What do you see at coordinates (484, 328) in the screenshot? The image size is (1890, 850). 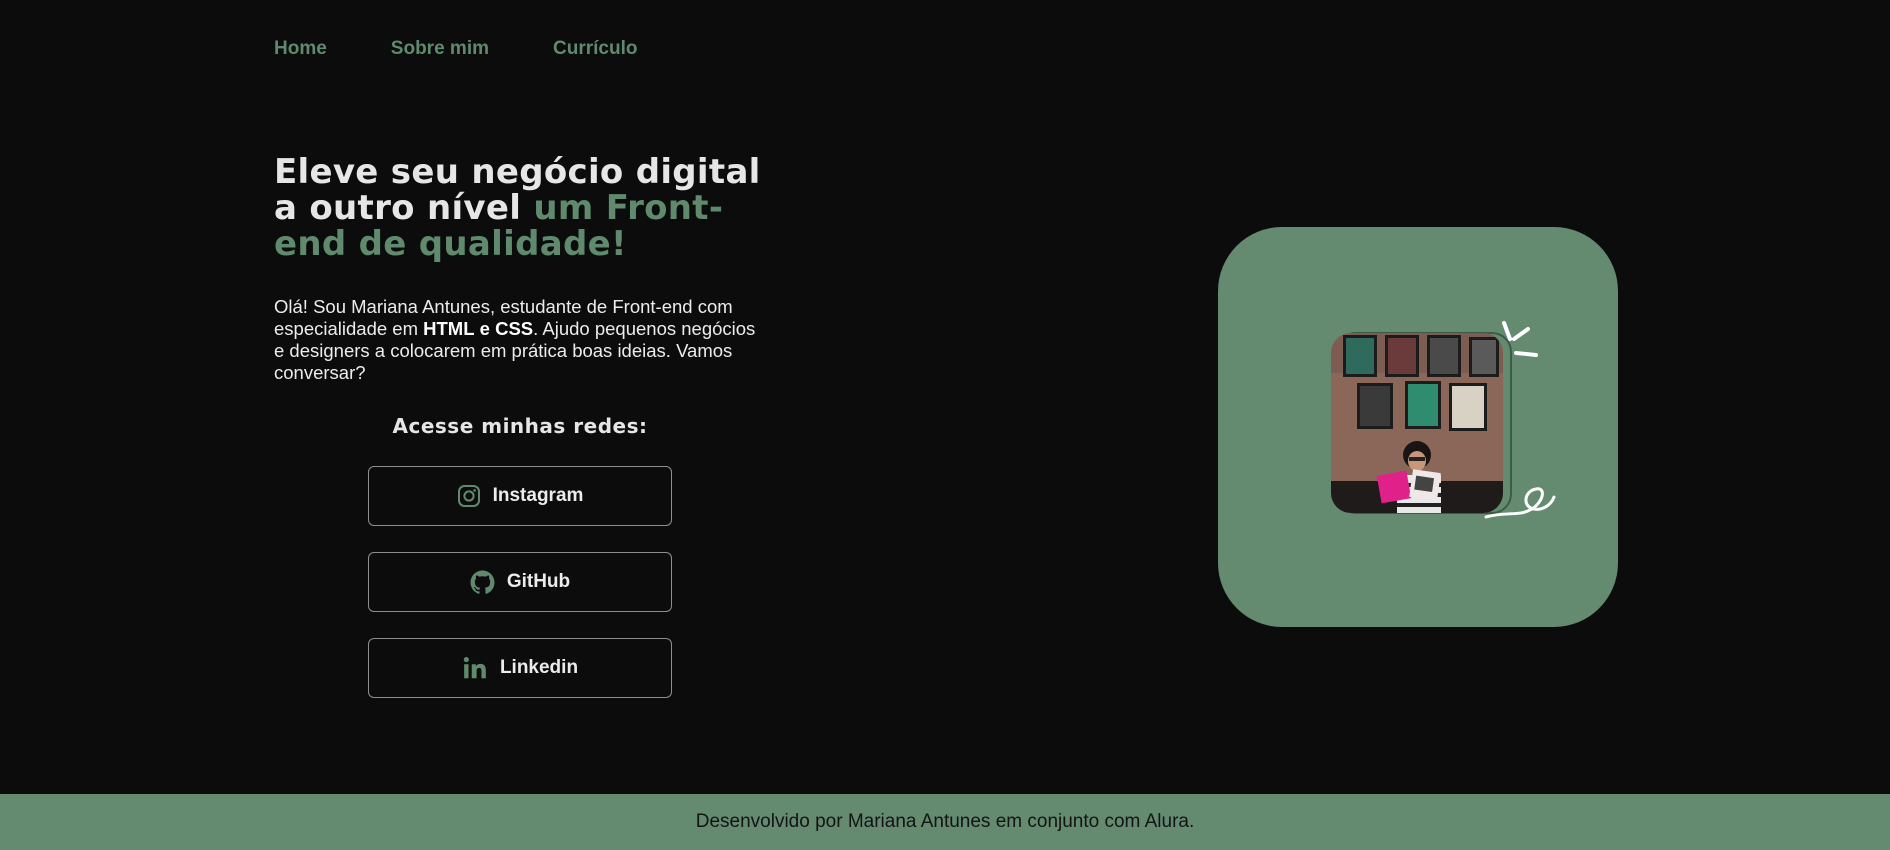 I see `intro-and: e` at bounding box center [484, 328].